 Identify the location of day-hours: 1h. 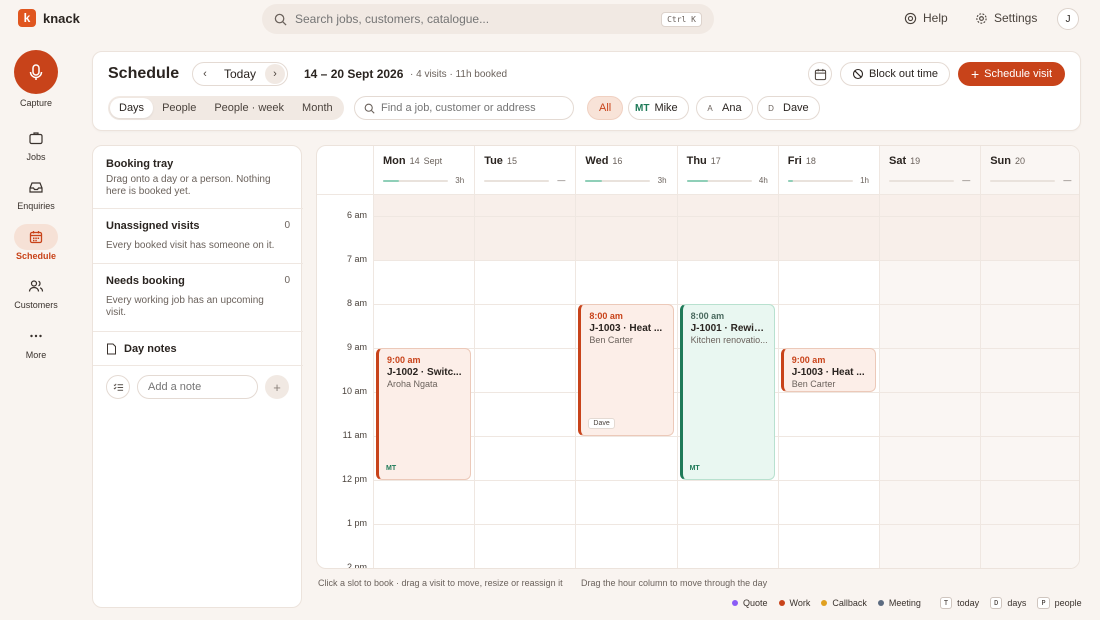
(864, 180).